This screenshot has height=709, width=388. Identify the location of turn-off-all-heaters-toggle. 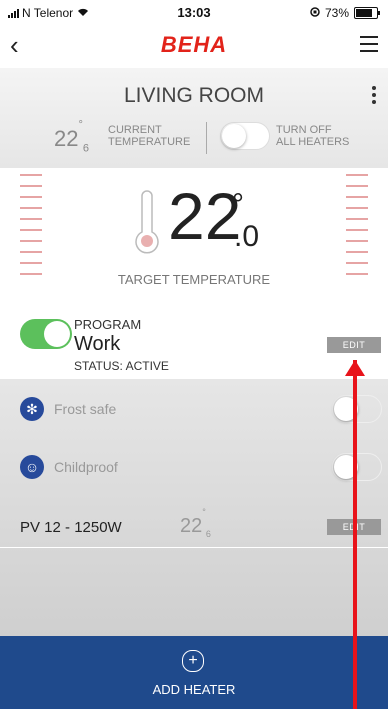
(245, 136).